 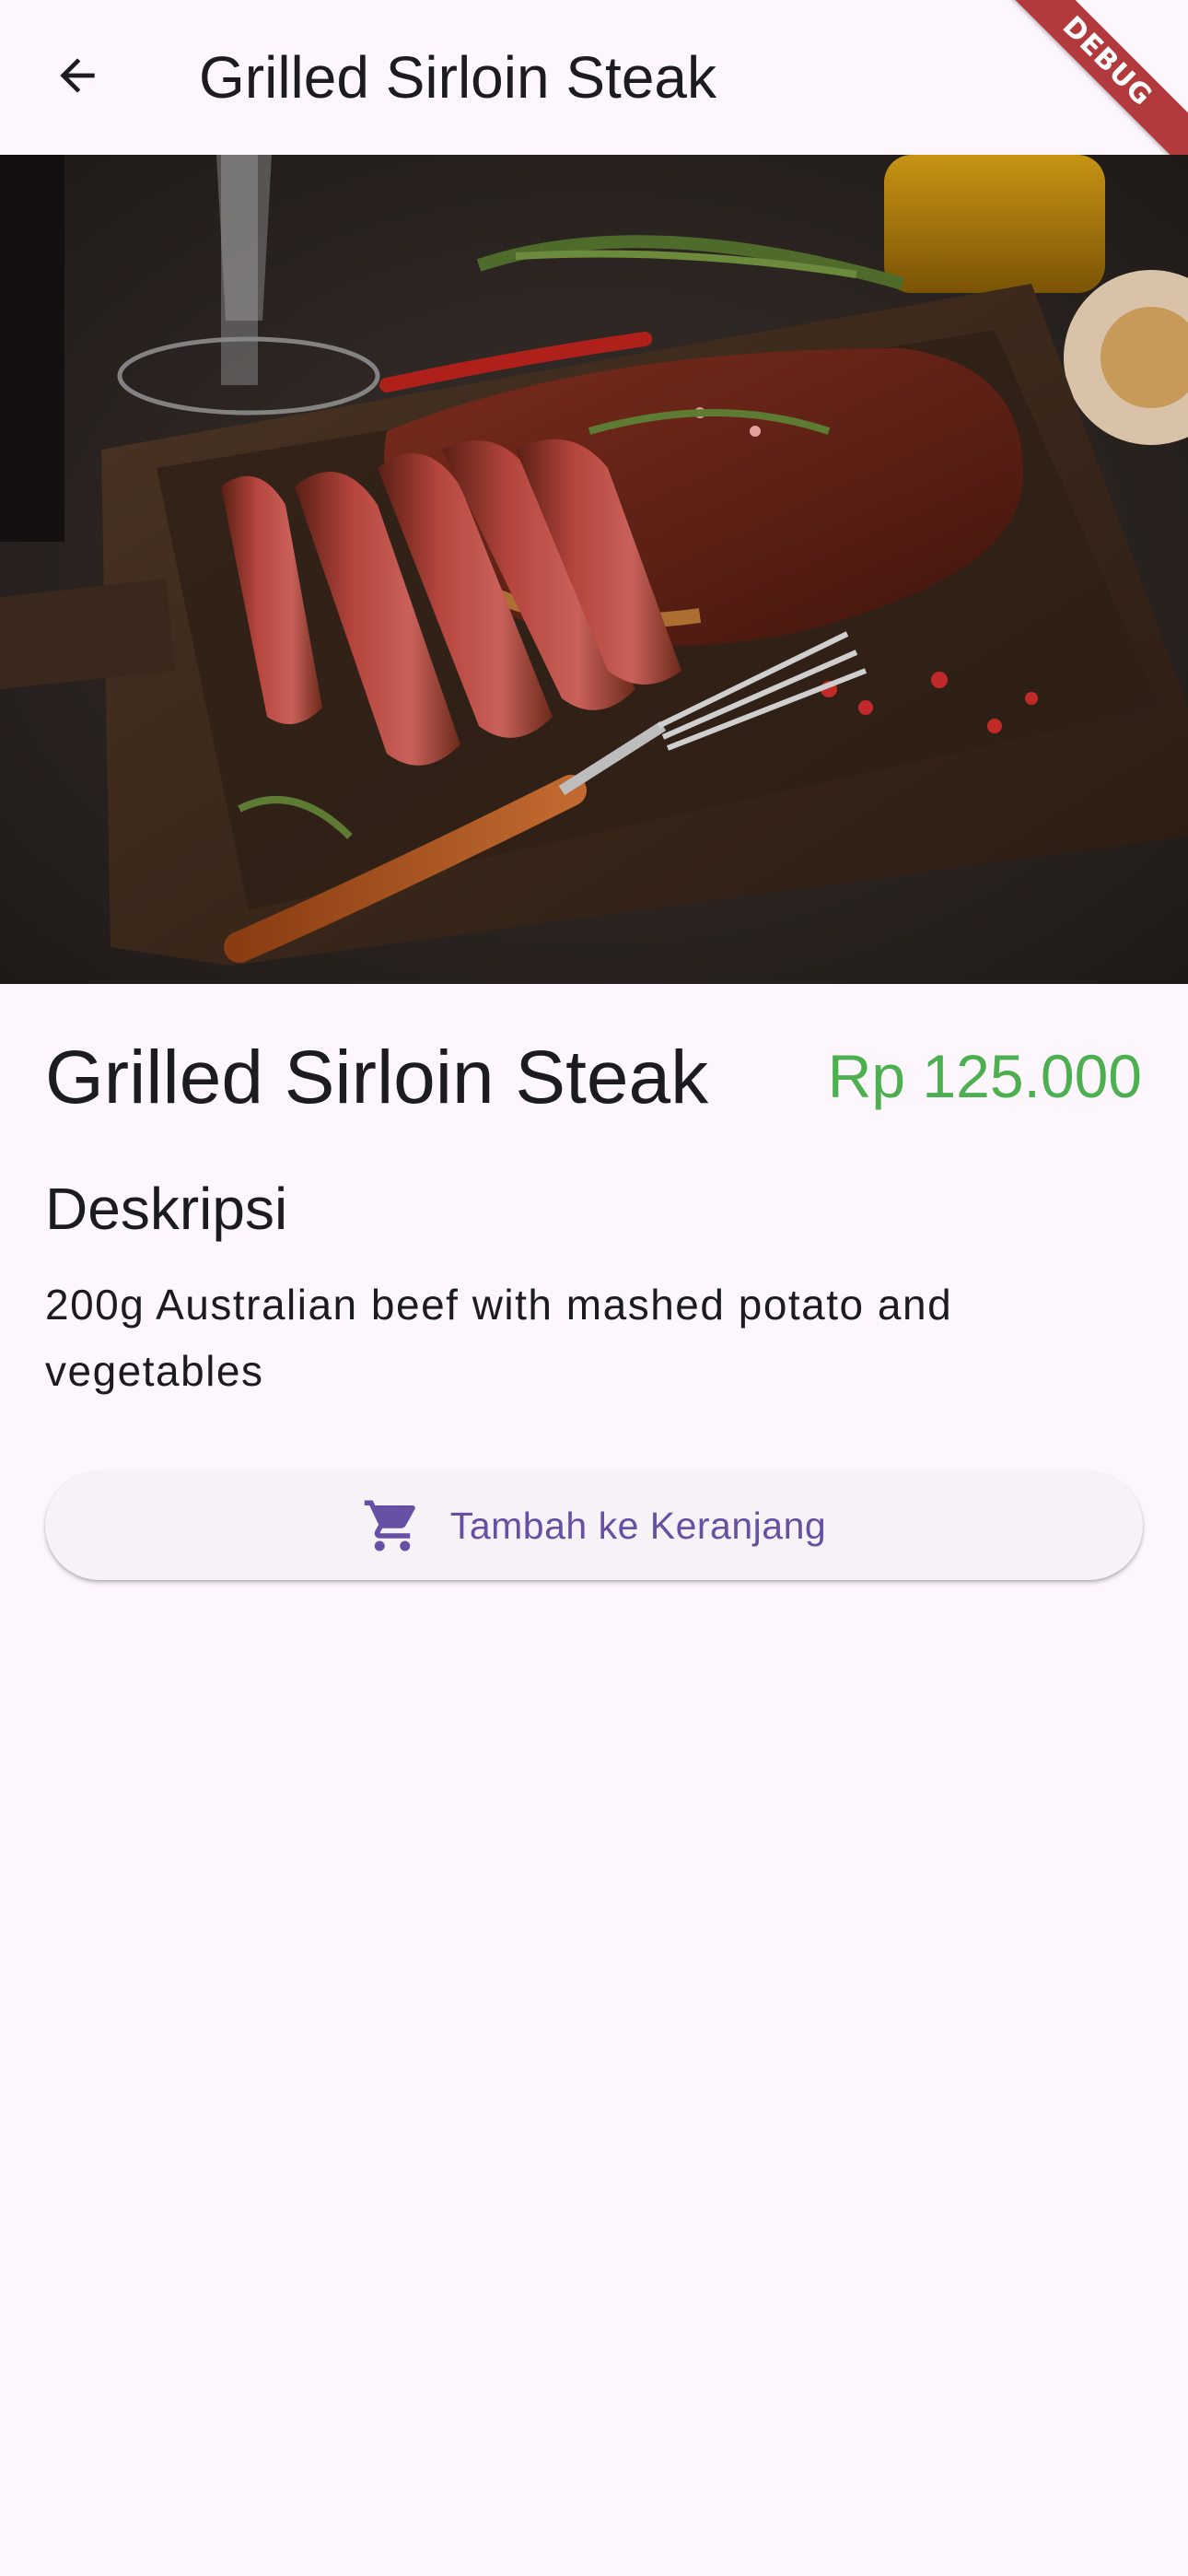 I want to click on shopping-cart-icon, so click(x=393, y=1525).